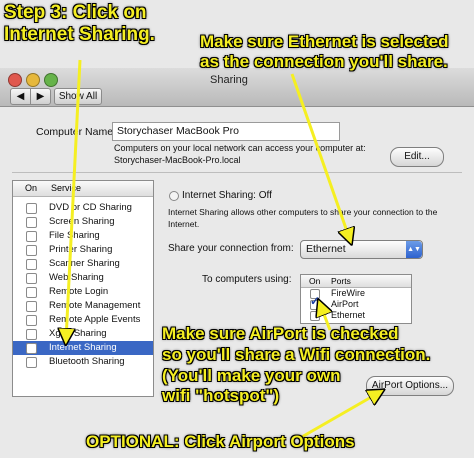 This screenshot has width=474, height=458. What do you see at coordinates (221, 395) in the screenshot?
I see `airport-annotation-4: wifi "hotspot")` at bounding box center [221, 395].